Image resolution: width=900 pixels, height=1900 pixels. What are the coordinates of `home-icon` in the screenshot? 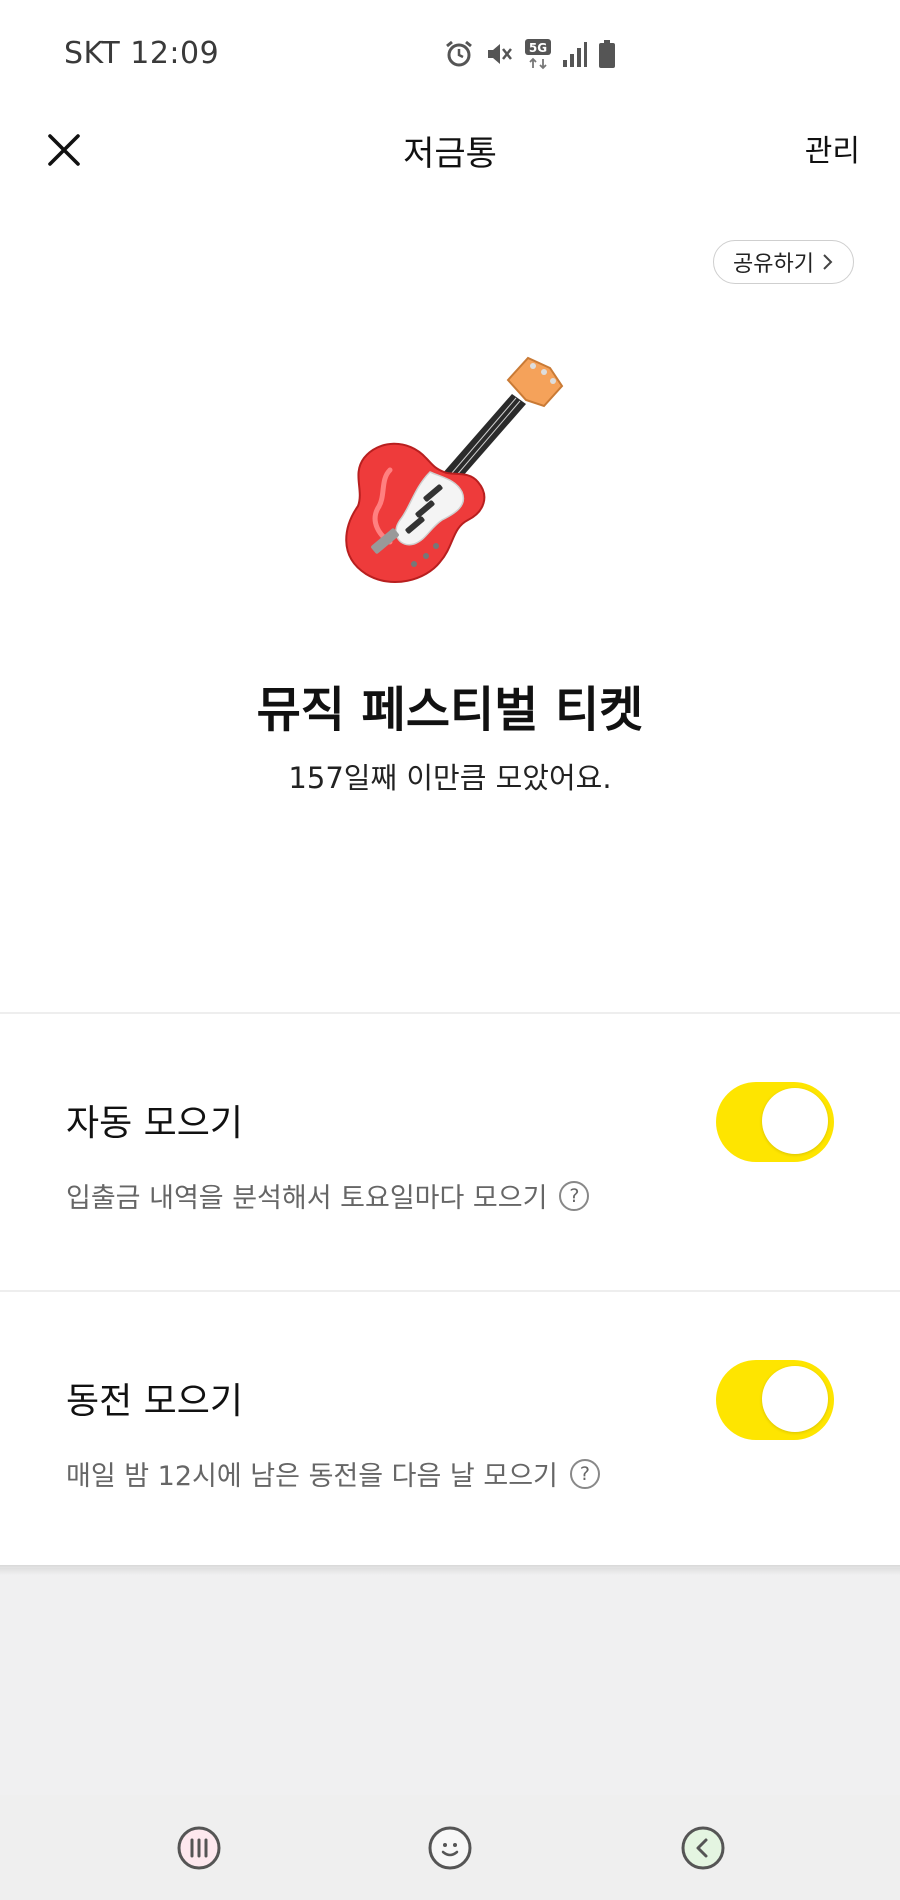 It's located at (450, 1848).